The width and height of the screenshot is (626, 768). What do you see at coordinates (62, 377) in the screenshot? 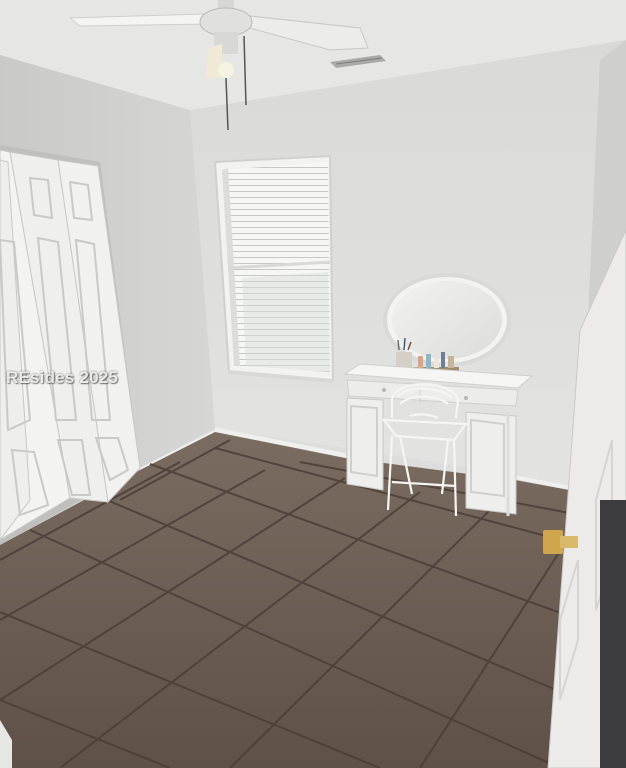
I see `watermark-text: REsides 2025` at bounding box center [62, 377].